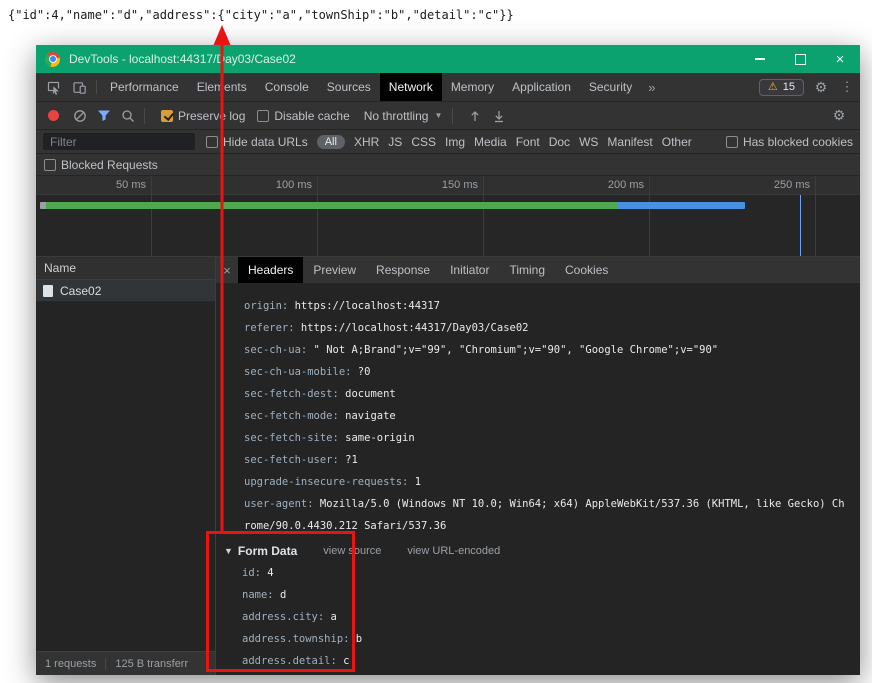 This screenshot has width=872, height=683. Describe the element at coordinates (396, 115) in the screenshot. I see `throttling-value: No throttling` at that location.